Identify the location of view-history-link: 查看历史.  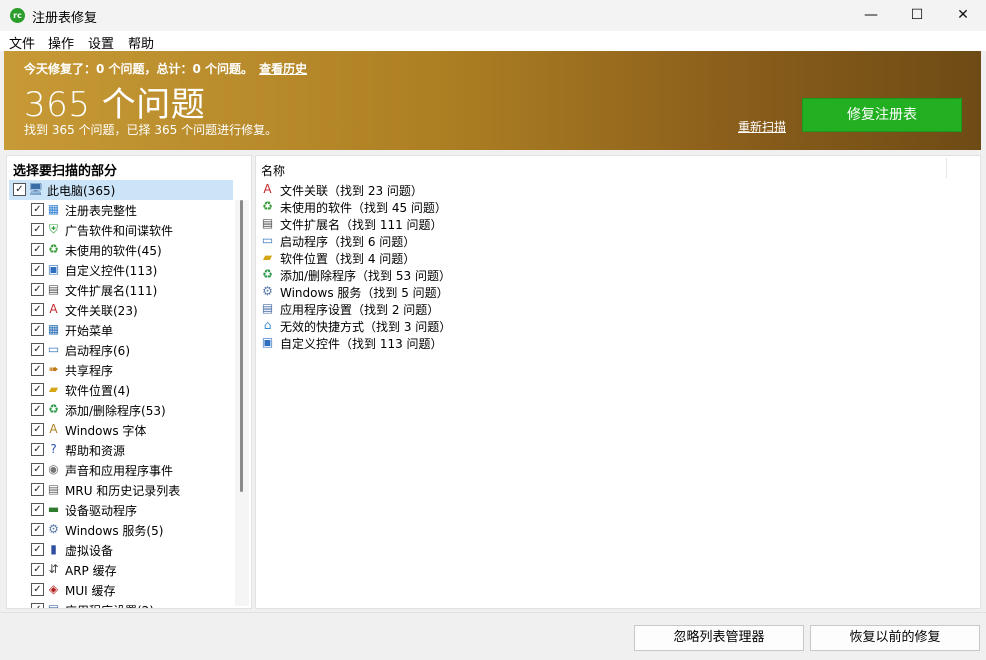
(283, 69).